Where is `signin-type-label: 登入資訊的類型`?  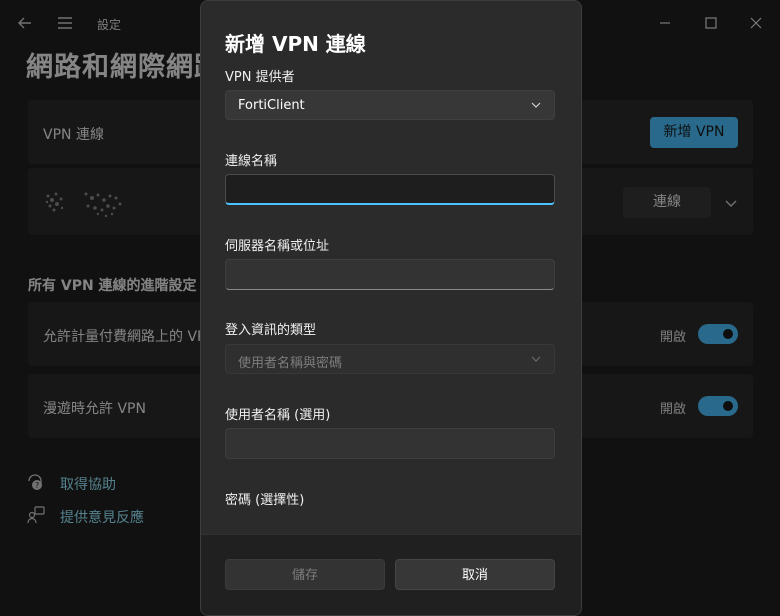 signin-type-label: 登入資訊的類型 is located at coordinates (271, 330).